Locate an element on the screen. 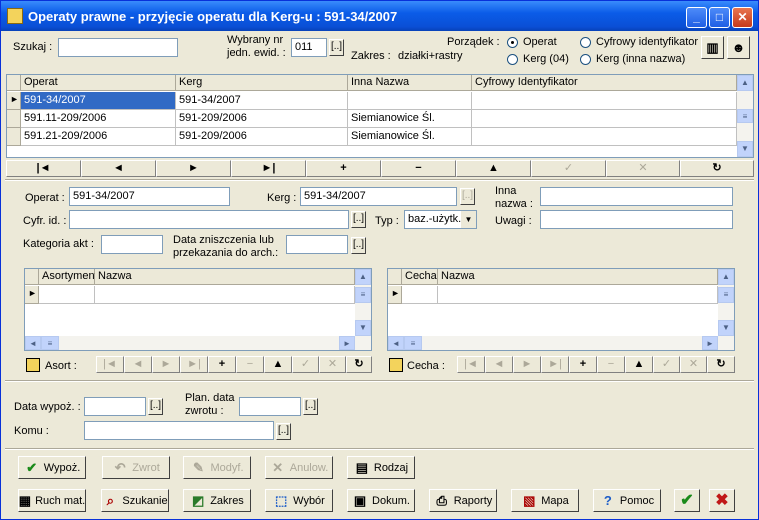  cecha-nav-prior: ◄ is located at coordinates (499, 364).